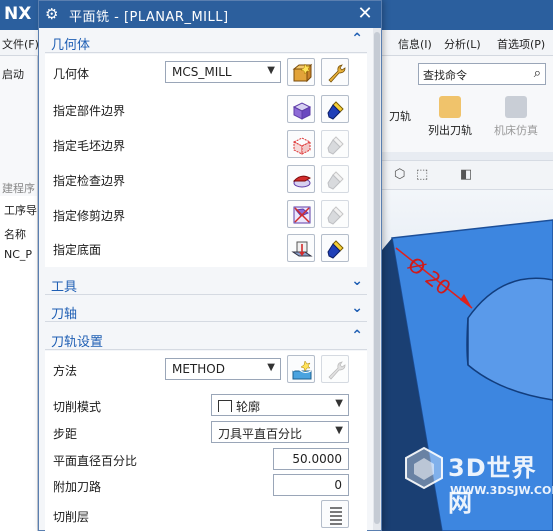  What do you see at coordinates (206, 405) in the screenshot?
I see `cut-pattern-row: 切削模式 轮廓 ▼` at bounding box center [206, 405].